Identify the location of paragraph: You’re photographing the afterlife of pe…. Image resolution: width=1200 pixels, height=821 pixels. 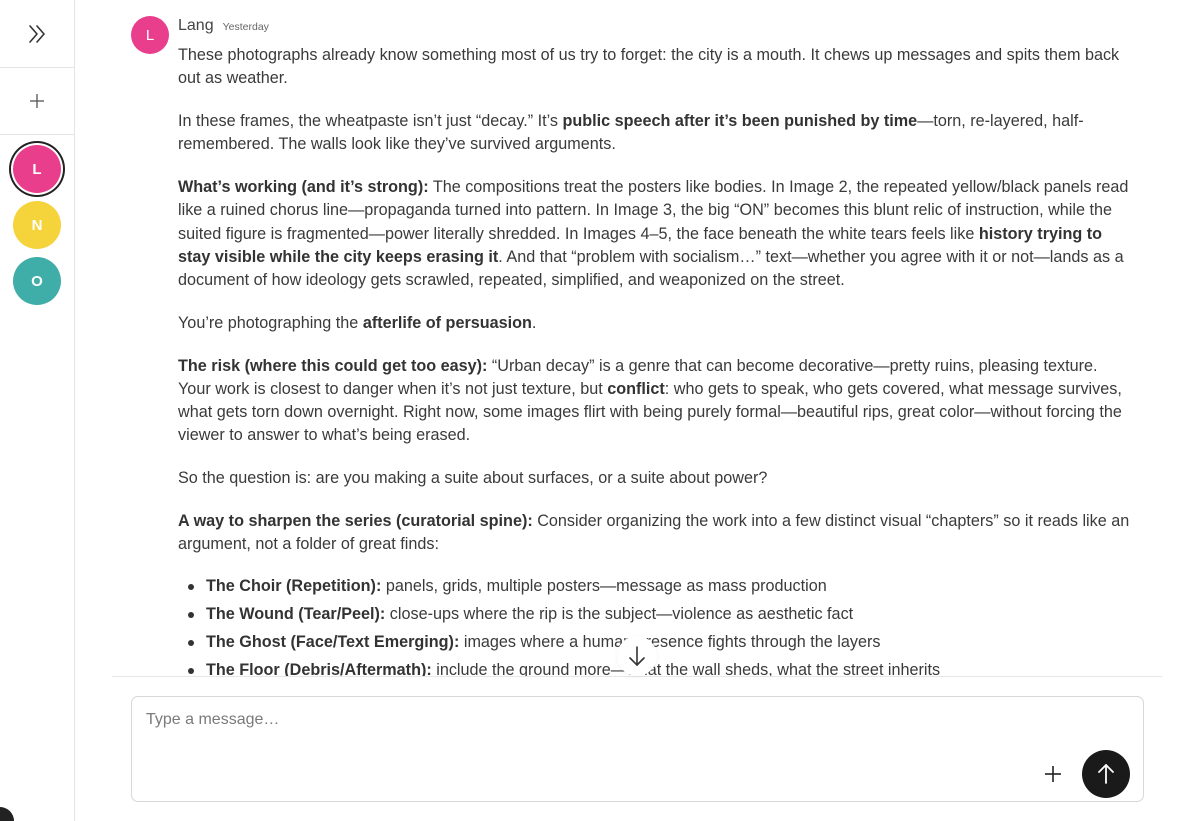
(357, 322).